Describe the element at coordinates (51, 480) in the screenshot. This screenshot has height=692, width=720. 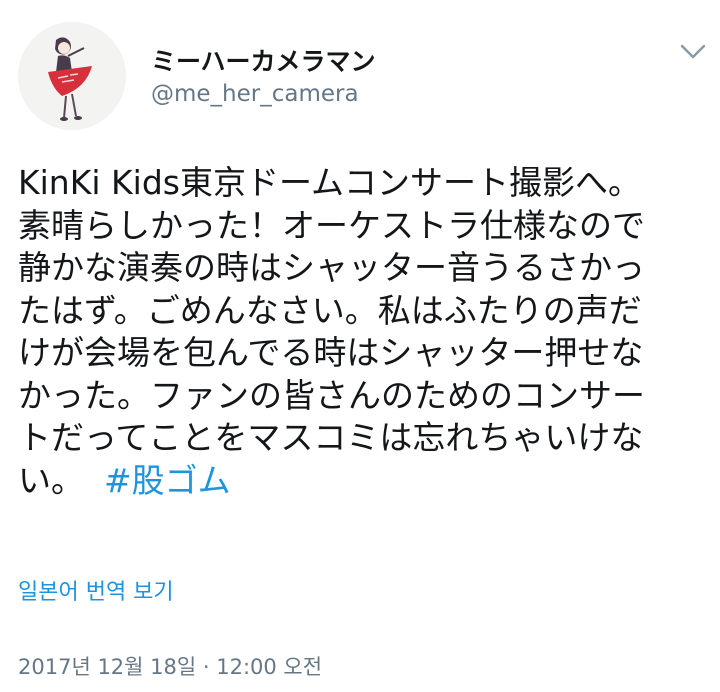
I see `tweet-text-line: い。` at that location.